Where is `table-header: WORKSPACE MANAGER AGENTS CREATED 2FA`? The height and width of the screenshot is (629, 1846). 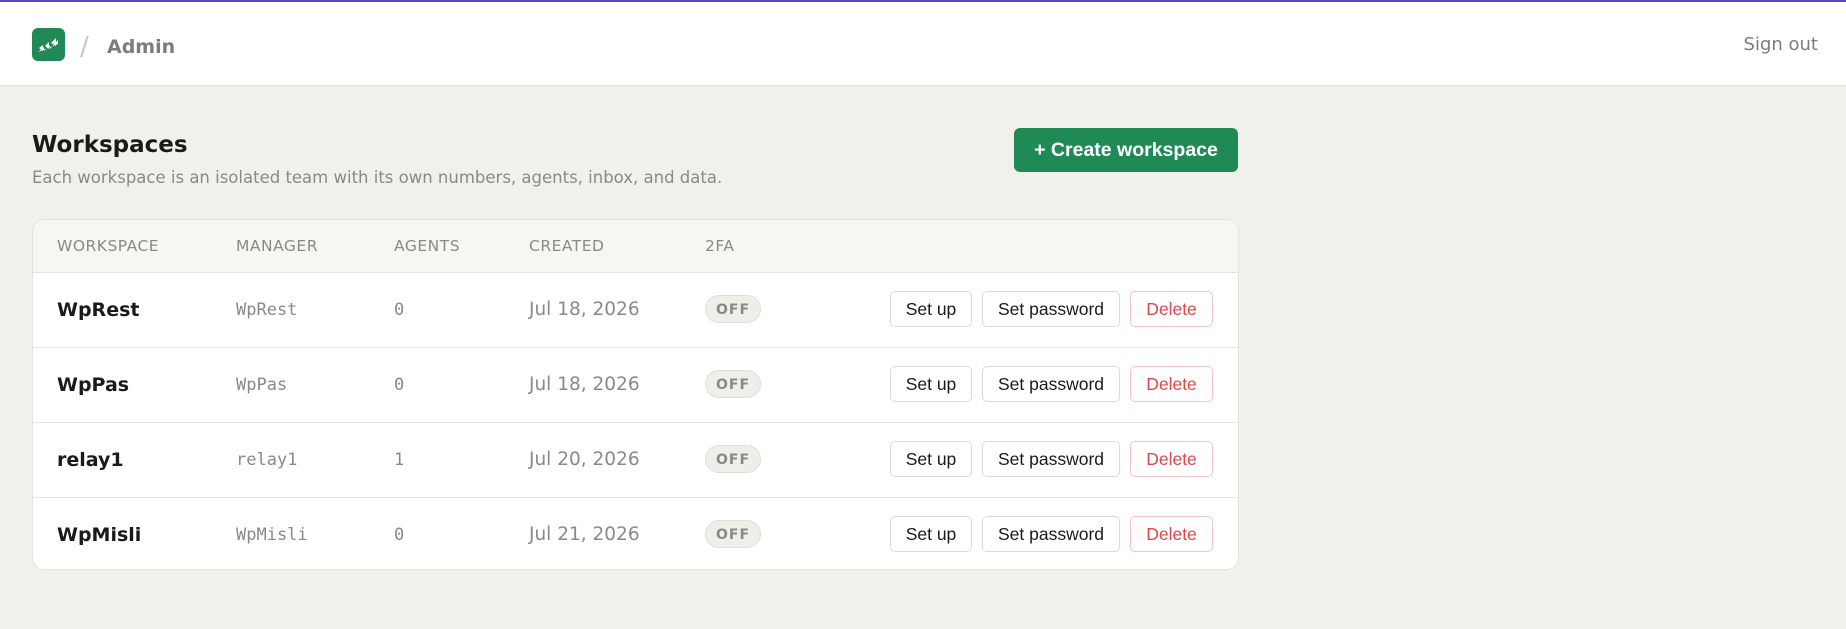 table-header: WORKSPACE MANAGER AGENTS CREATED 2FA is located at coordinates (635, 246).